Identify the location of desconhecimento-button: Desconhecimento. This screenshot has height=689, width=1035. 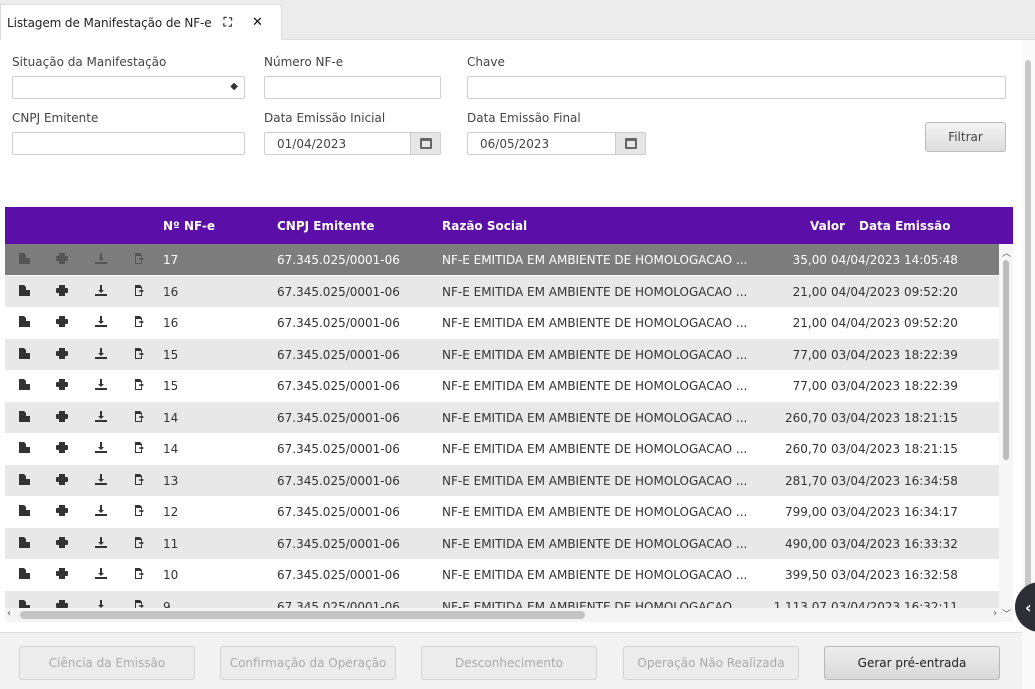
(509, 663).